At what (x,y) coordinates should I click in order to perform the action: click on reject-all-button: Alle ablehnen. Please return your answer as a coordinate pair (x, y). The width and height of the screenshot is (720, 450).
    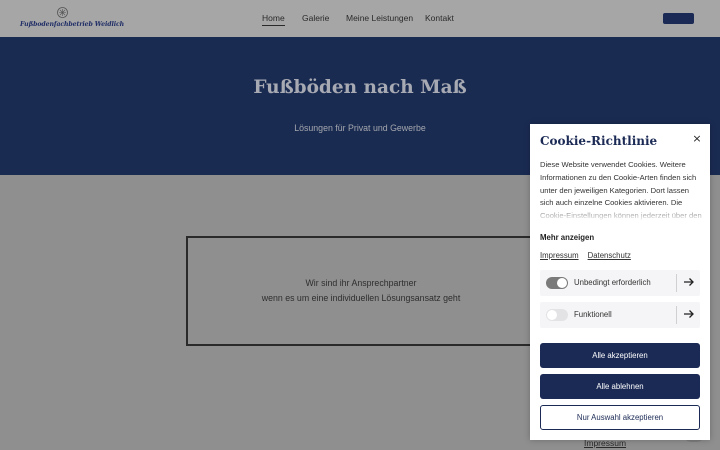
    Looking at the image, I should click on (620, 386).